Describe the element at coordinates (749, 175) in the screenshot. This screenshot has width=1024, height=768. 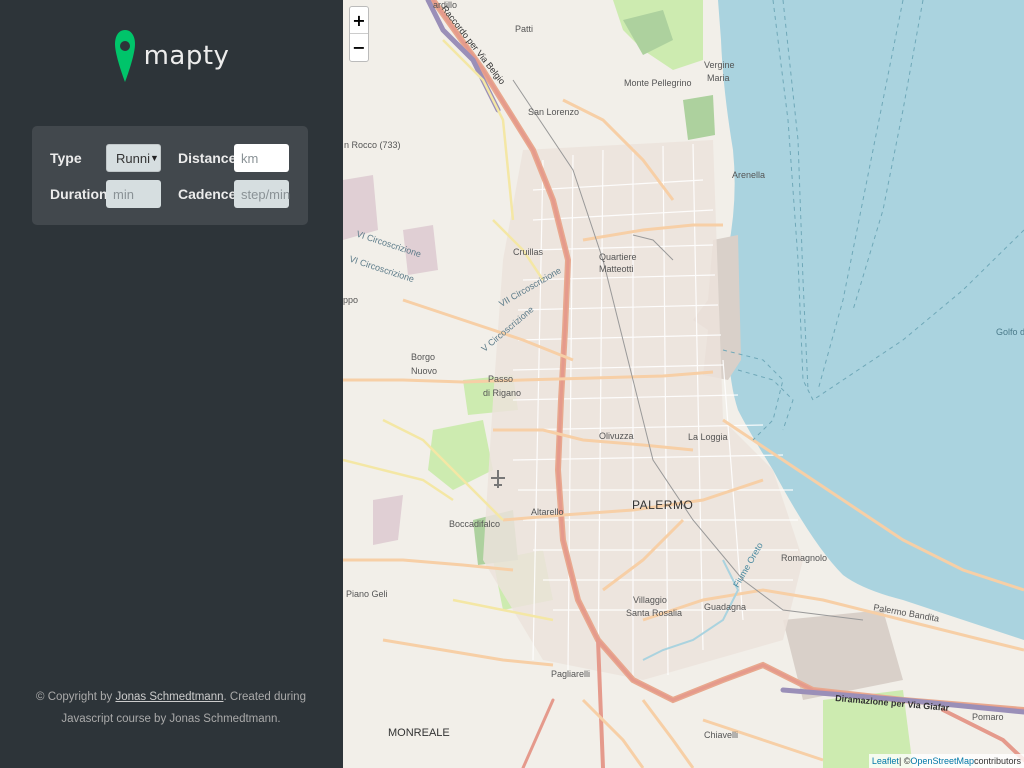
I see `map-label-arenella: Arenella` at that location.